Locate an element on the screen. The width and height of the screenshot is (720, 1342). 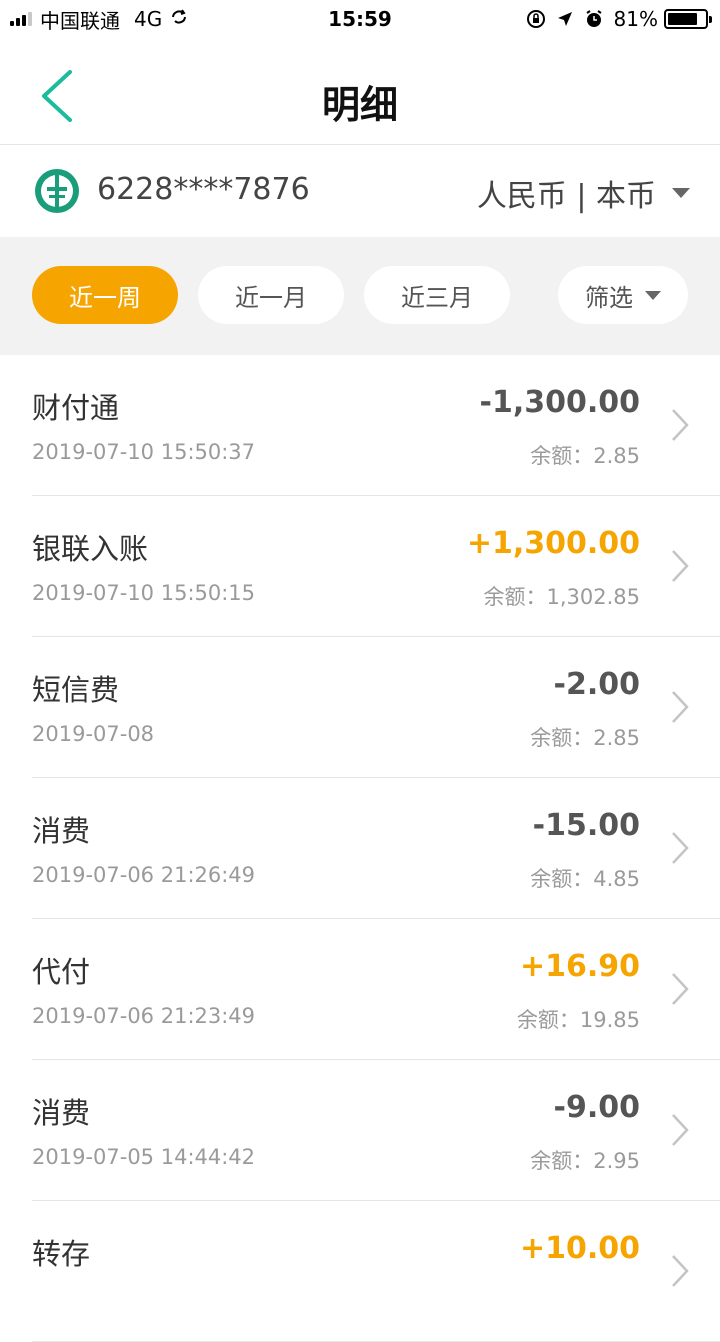
transaction-time: 2019-07-08 is located at coordinates (93, 734).